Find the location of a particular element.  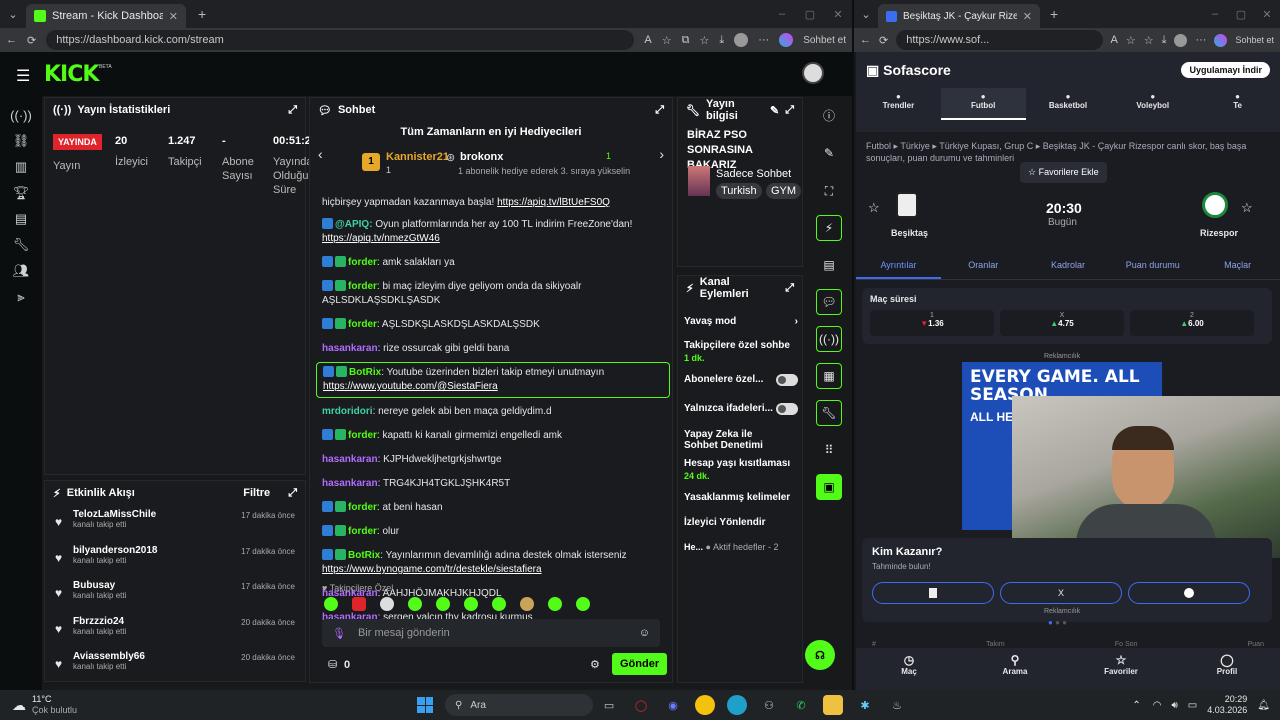

action-goals: He... ● Aktif hedefler - 2 is located at coordinates (741, 547).